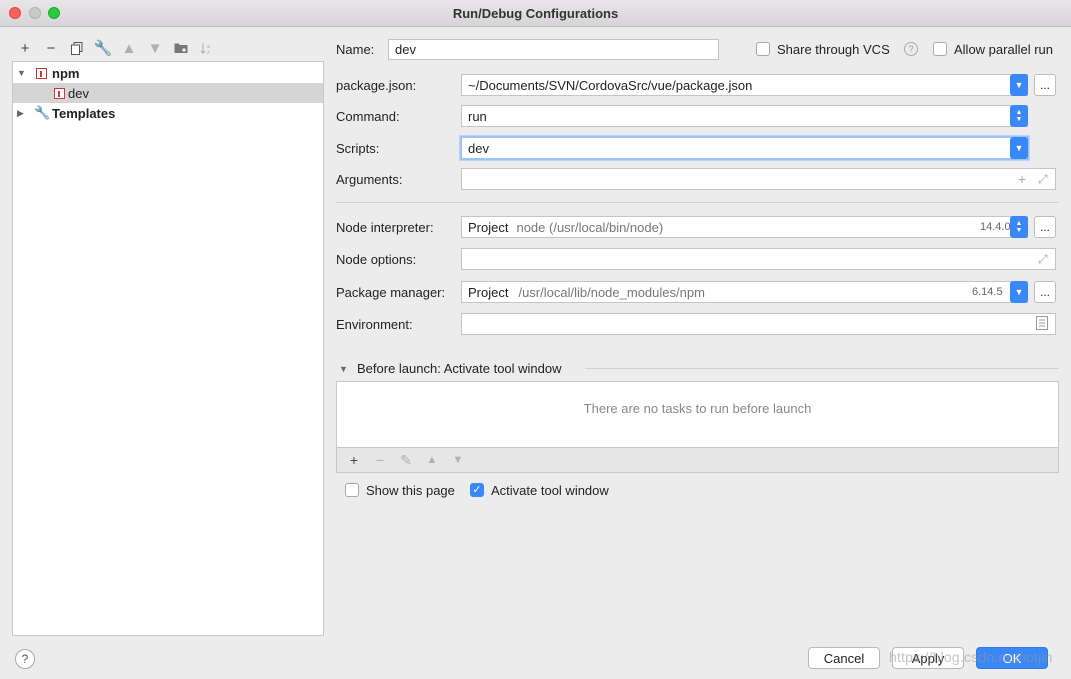 The image size is (1071, 679). I want to click on before-launch-header: Before launch: Activate tool window, so click(459, 368).